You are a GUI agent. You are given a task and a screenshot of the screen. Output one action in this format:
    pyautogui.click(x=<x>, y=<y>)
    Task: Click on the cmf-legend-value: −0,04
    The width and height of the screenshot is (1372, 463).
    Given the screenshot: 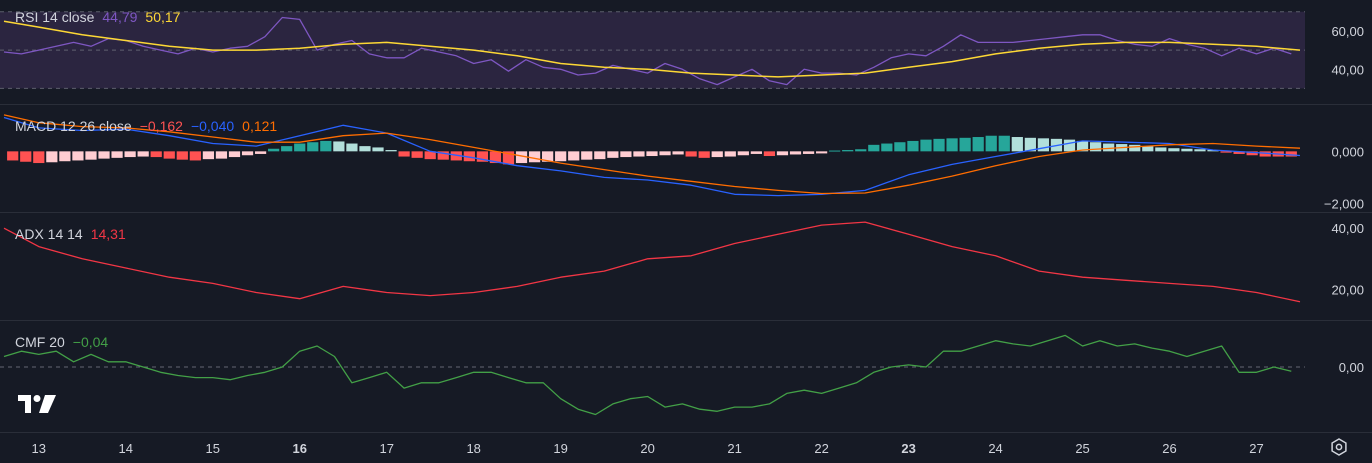 What is the action you would take?
    pyautogui.click(x=90, y=342)
    